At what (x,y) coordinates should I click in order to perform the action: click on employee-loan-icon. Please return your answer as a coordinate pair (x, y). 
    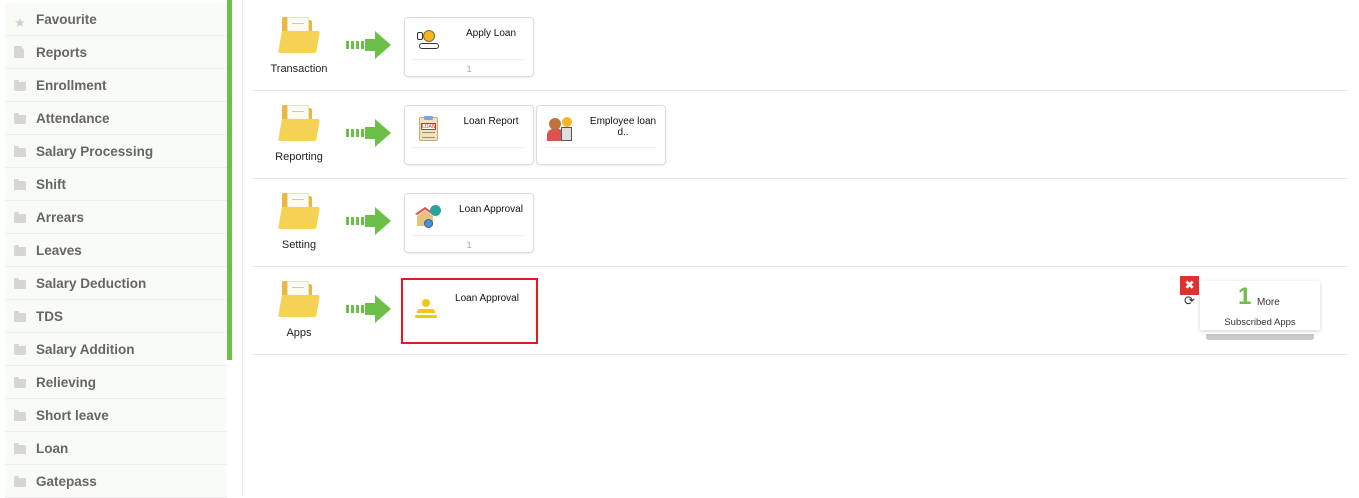
    Looking at the image, I should click on (560, 129).